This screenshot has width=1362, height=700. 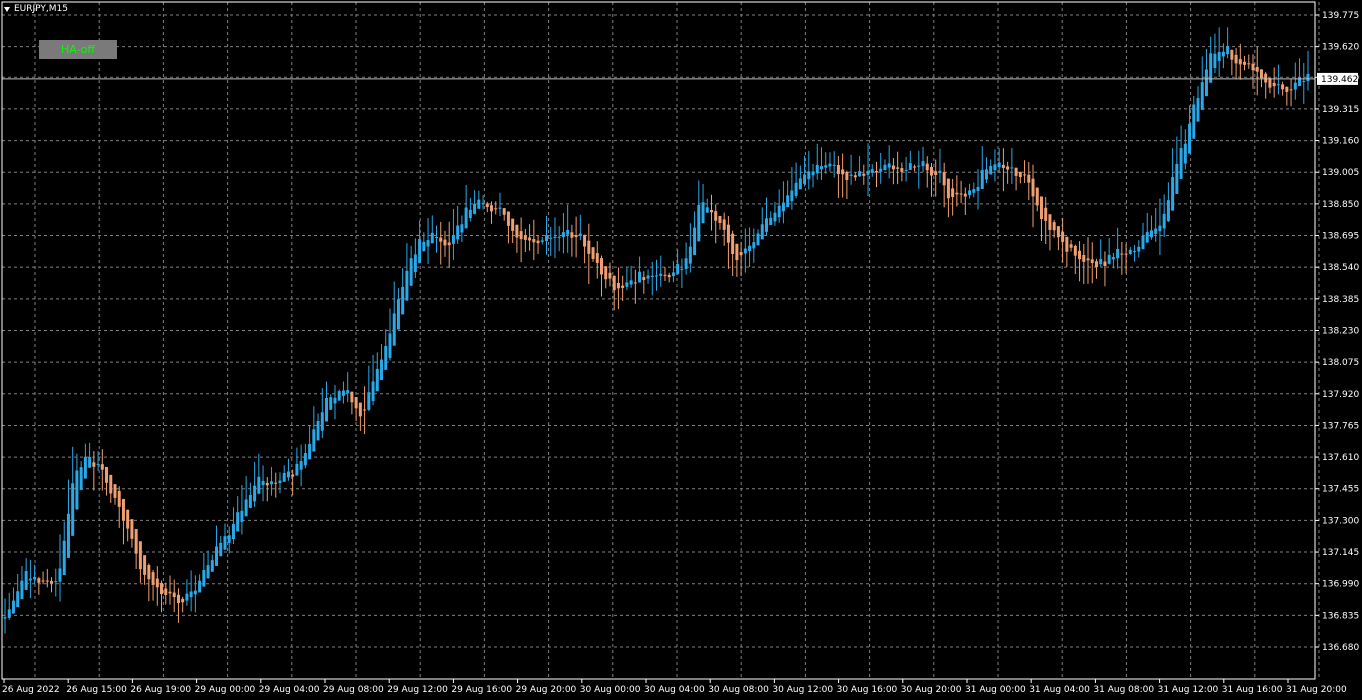 What do you see at coordinates (481, 690) in the screenshot?
I see `x-tick-label: 29 Aug 16:00` at bounding box center [481, 690].